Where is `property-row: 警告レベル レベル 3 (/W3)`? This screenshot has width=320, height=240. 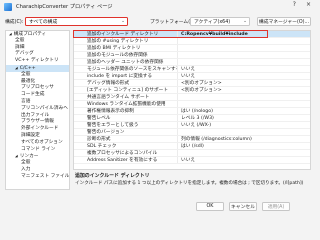
property-row: 警告レベル レベル 3 (/W3) is located at coordinates (192, 118).